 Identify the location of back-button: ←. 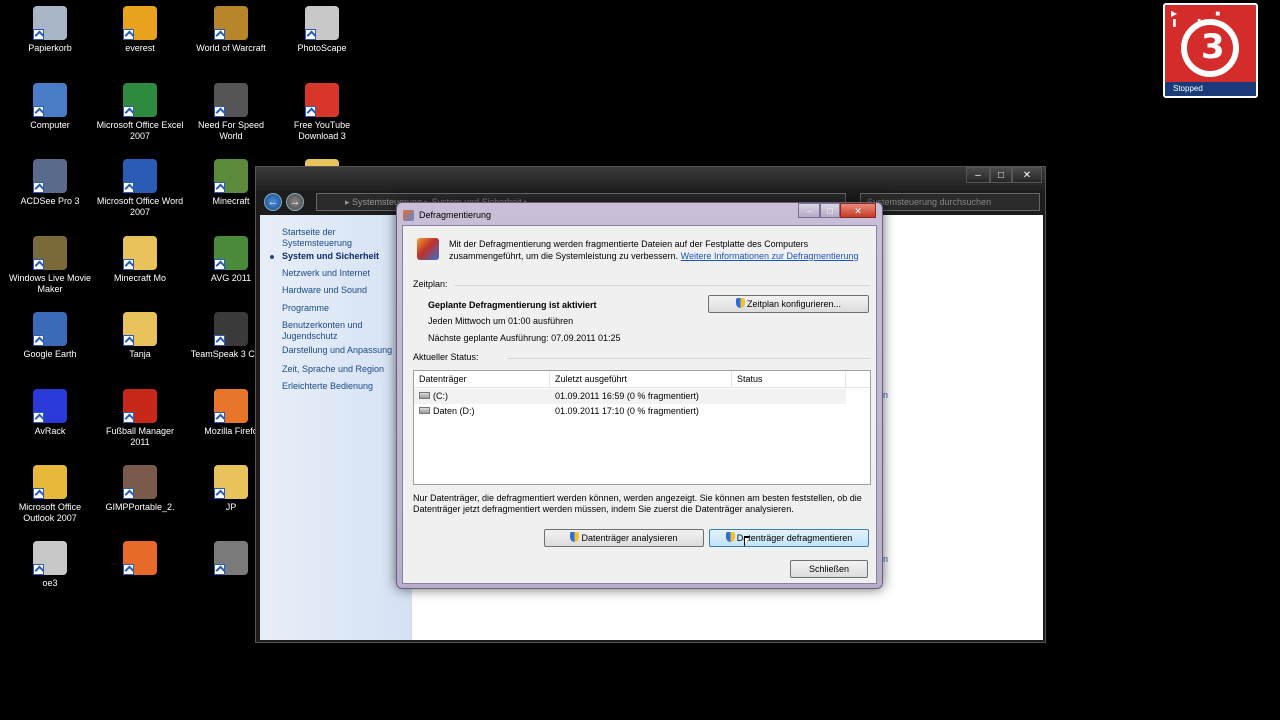
(273, 202).